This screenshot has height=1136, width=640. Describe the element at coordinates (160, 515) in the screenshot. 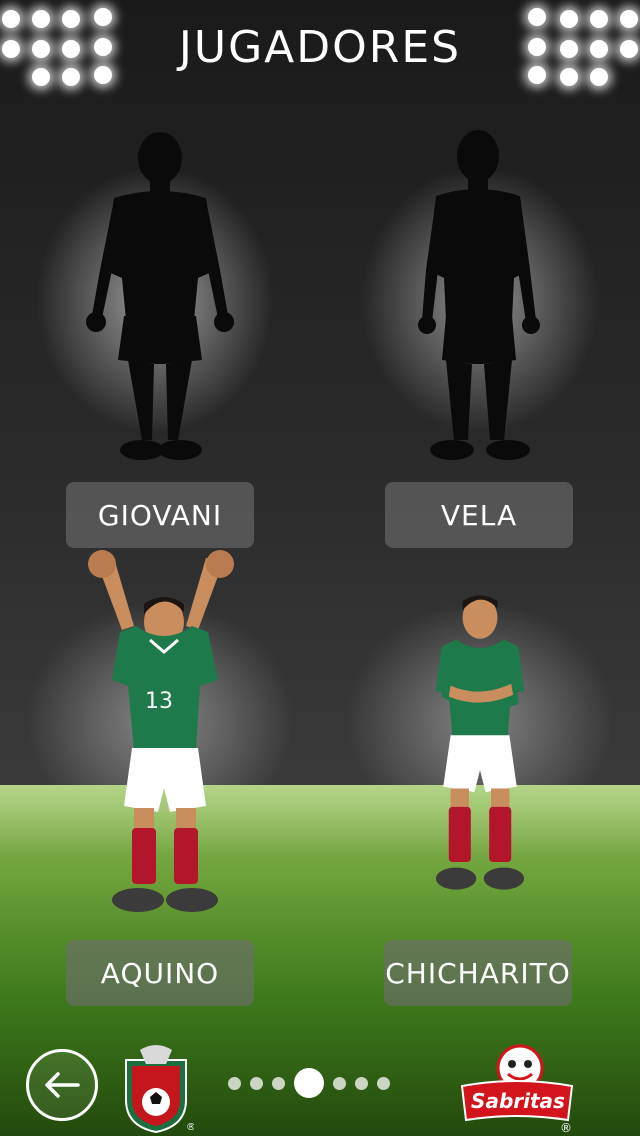

I see `player-name-plate: GIOVANI` at that location.